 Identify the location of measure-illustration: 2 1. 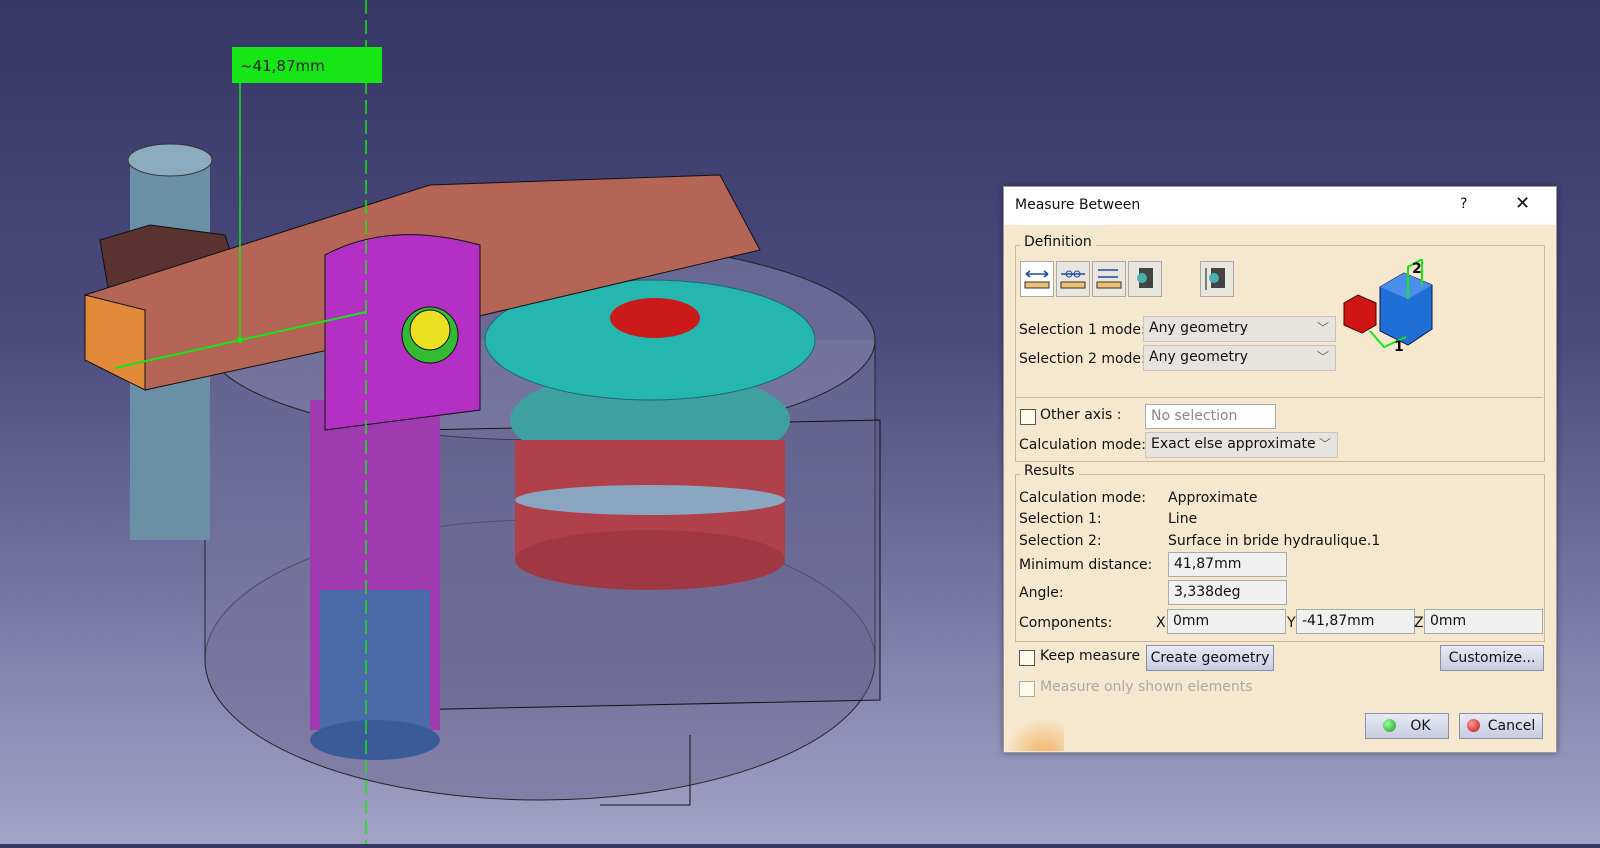
(1388, 307).